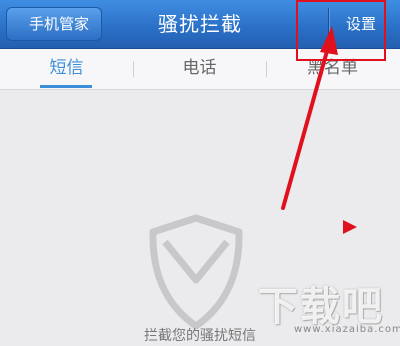 Image resolution: width=400 pixels, height=346 pixels. Describe the element at coordinates (347, 329) in the screenshot. I see `watermark-url: www.xiazaiba.com` at that location.